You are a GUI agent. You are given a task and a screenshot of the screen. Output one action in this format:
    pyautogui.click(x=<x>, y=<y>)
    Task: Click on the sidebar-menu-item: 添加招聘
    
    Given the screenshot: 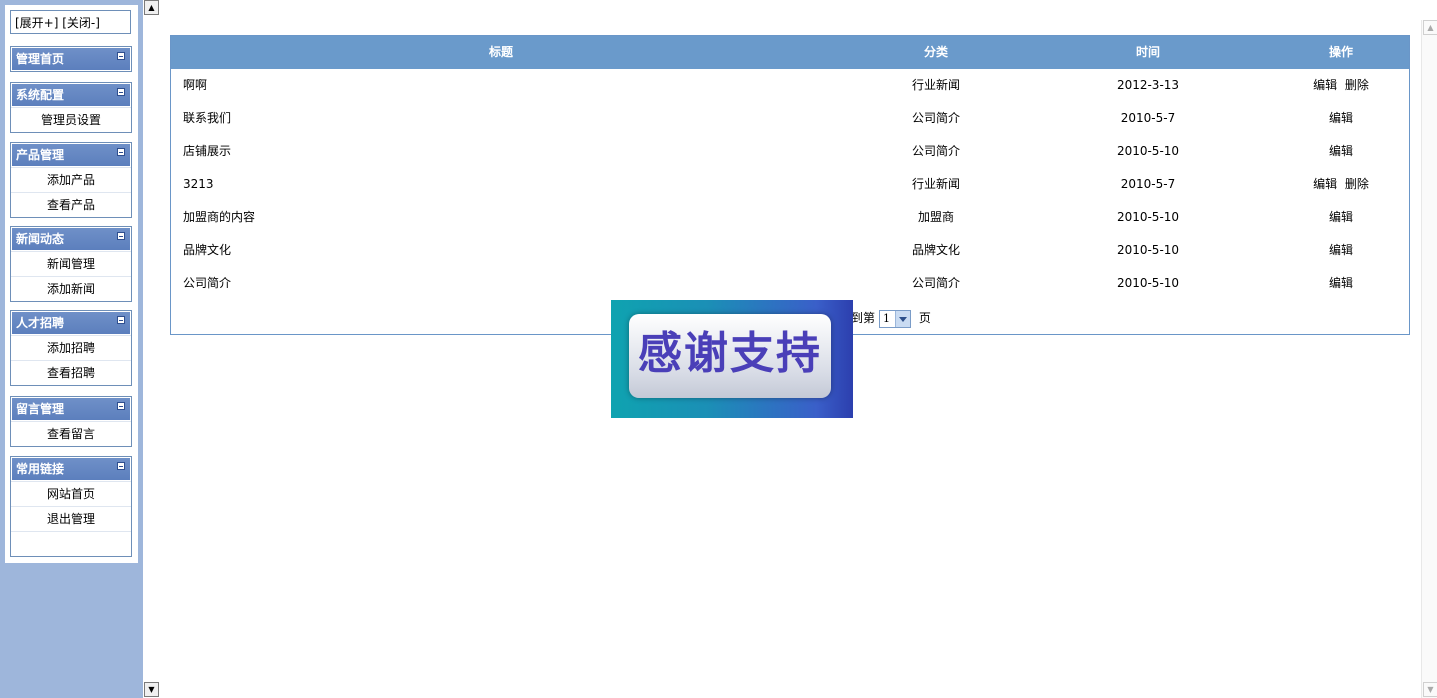 What is the action you would take?
    pyautogui.click(x=71, y=347)
    